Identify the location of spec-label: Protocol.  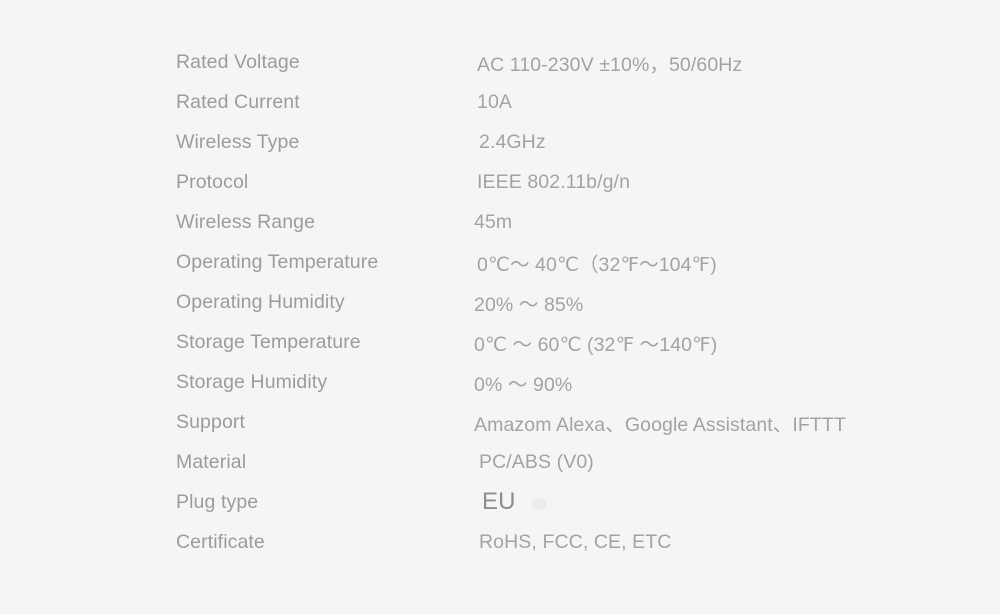
(212, 181).